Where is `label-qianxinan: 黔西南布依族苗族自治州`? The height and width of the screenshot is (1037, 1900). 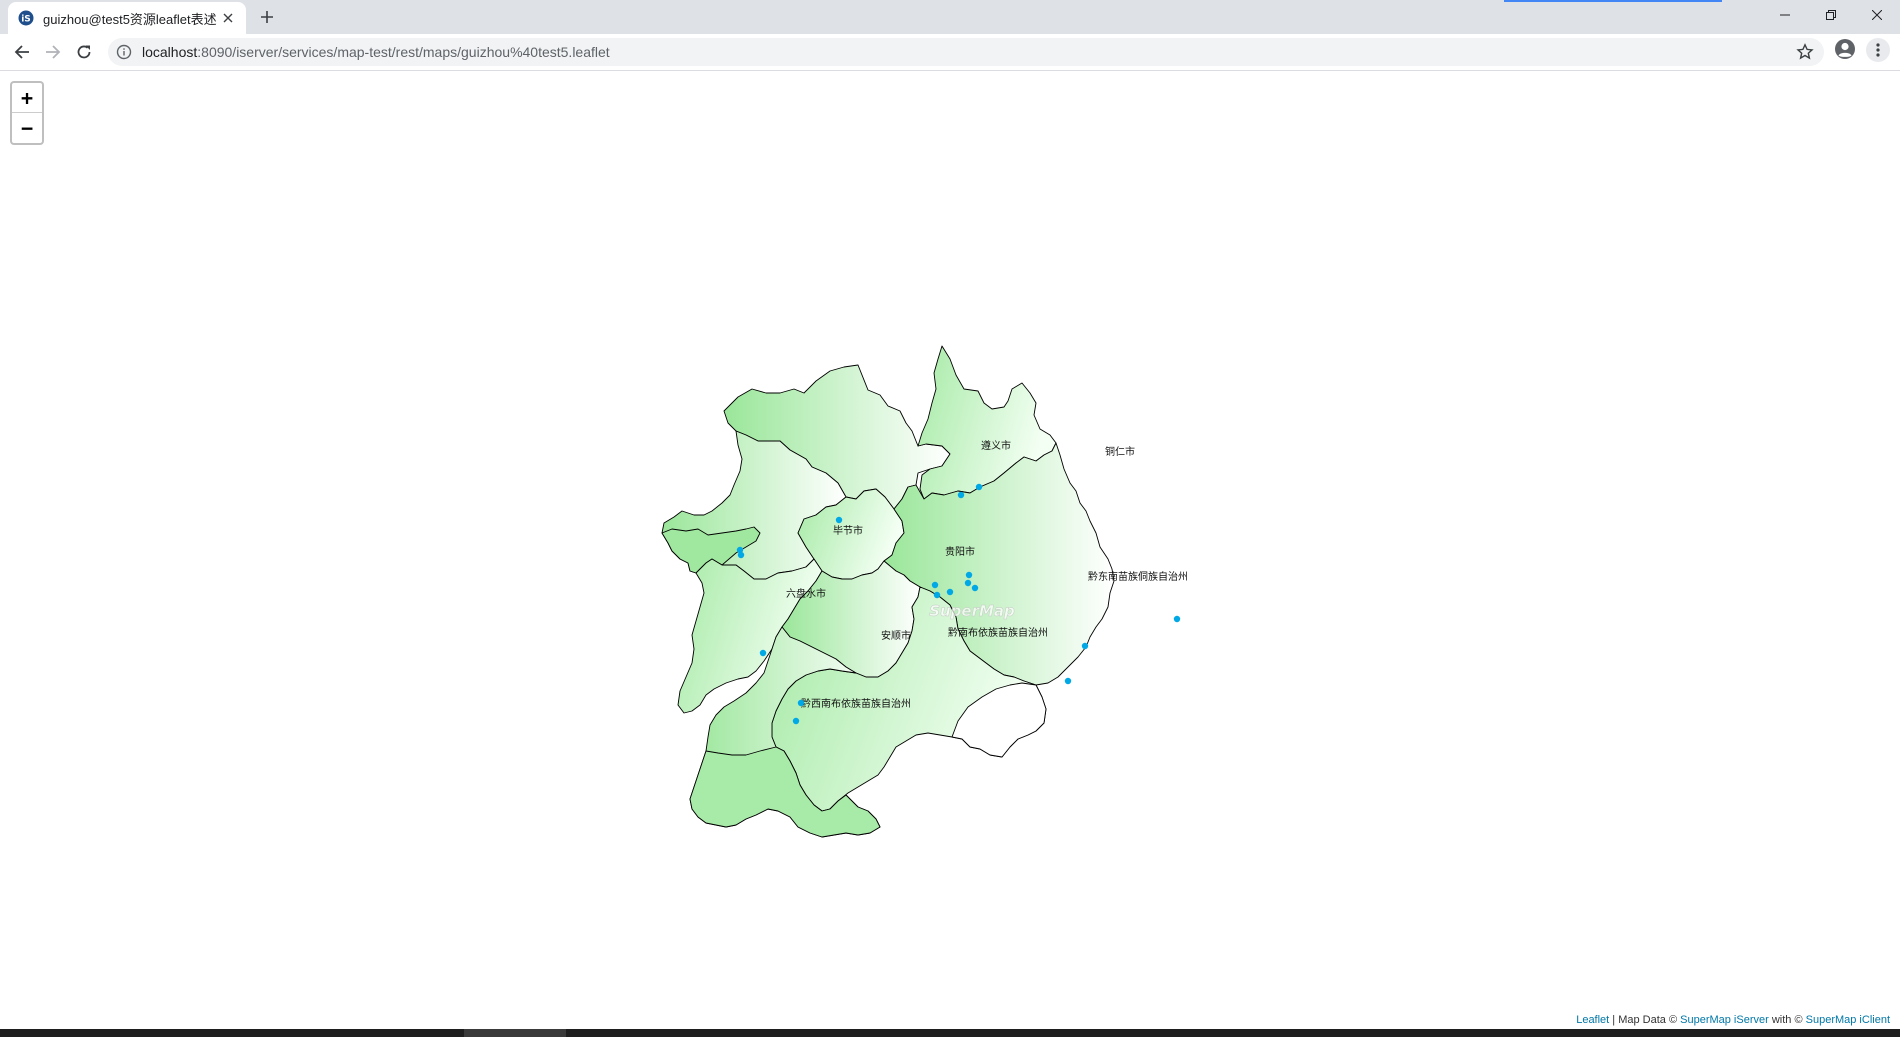 label-qianxinan: 黔西南布依族苗族自治州 is located at coordinates (856, 703).